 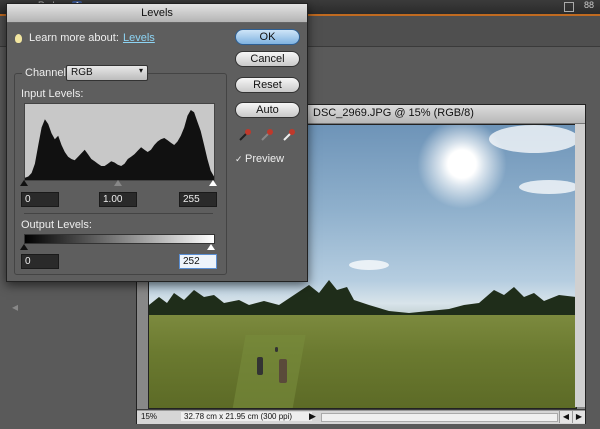 What do you see at coordinates (40, 261) in the screenshot?
I see `output-black-field: 0` at bounding box center [40, 261].